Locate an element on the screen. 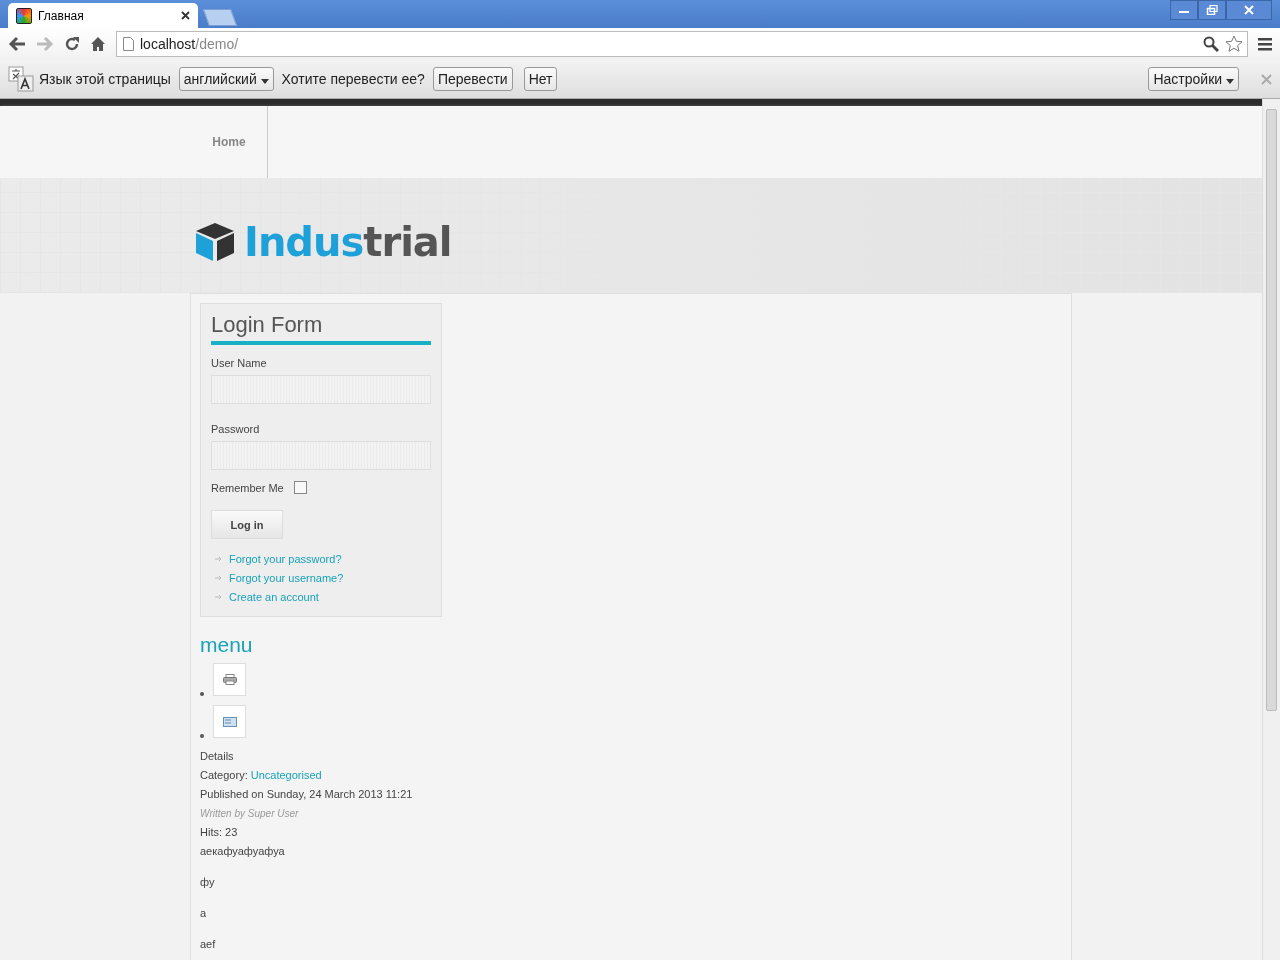 The height and width of the screenshot is (960, 1280). close-tab-icon is located at coordinates (185, 15).